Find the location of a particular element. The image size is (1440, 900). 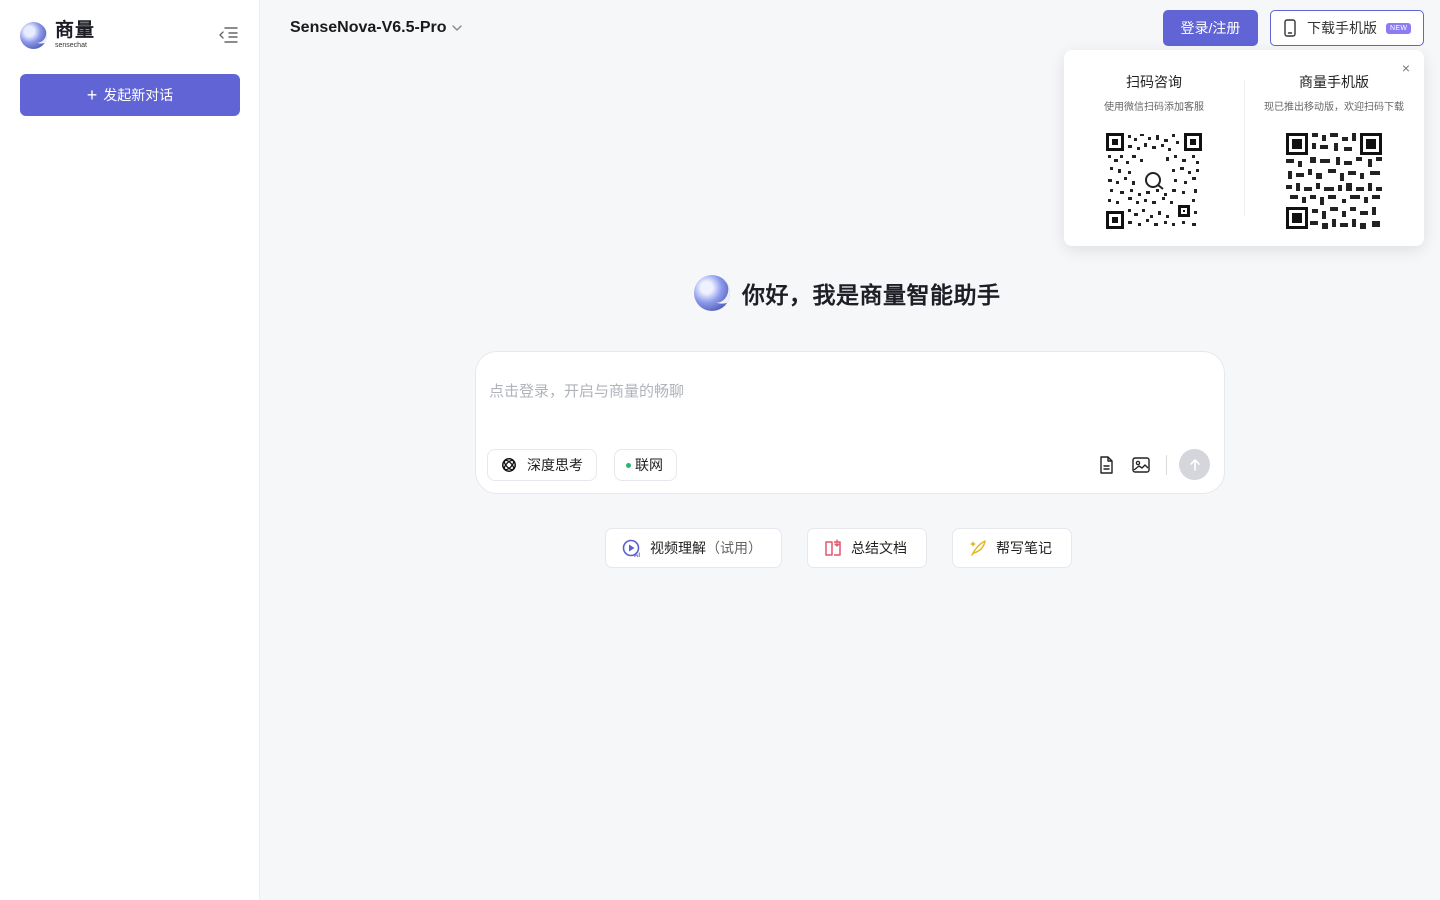

model-selector: SenseNova-V6.5-Pro is located at coordinates (376, 28).